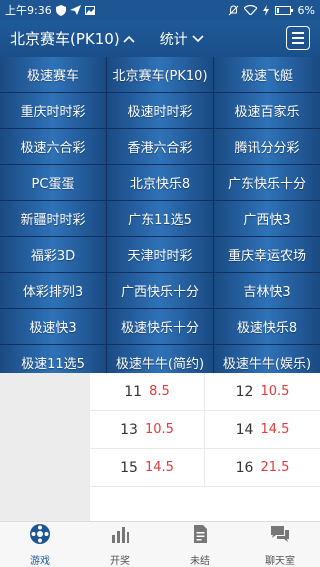 This screenshot has height=567, width=320. Describe the element at coordinates (160, 146) in the screenshot. I see `lottery-grid-item: 香港六合彩` at that location.